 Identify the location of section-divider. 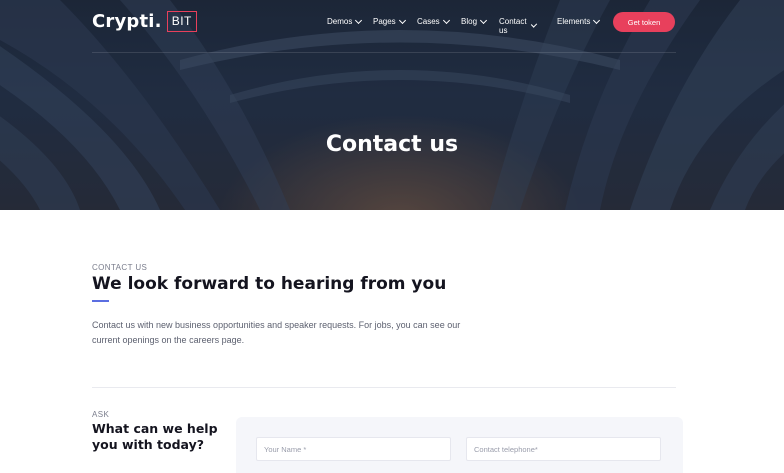
(384, 387).